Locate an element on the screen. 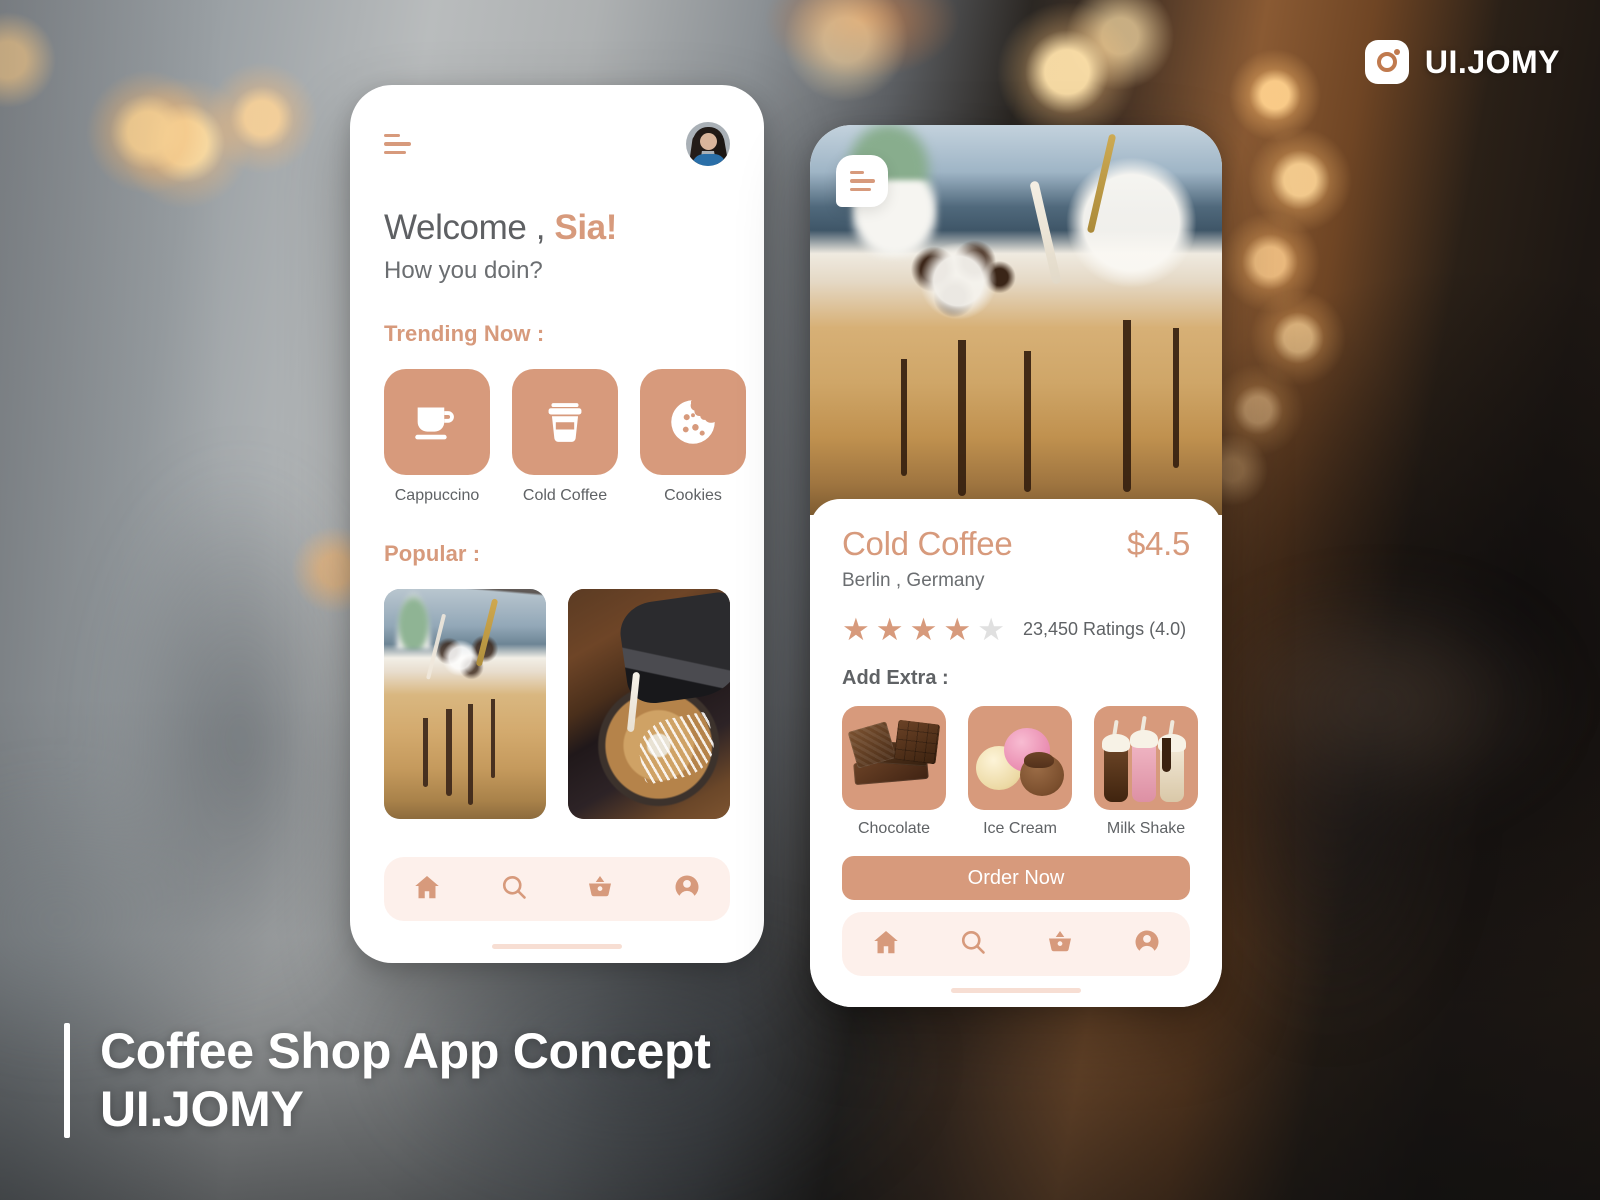 The width and height of the screenshot is (1600, 1200). caption-block: Coffee Shop App Concept UI.JOMY is located at coordinates (387, 1080).